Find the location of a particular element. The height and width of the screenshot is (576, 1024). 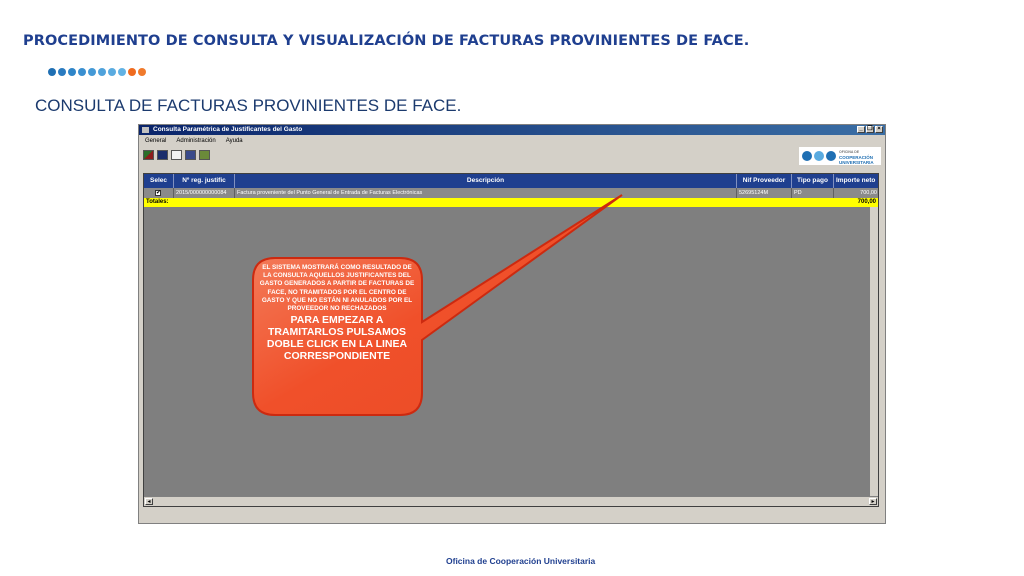

callout-shape is located at coordinates (437, 305).